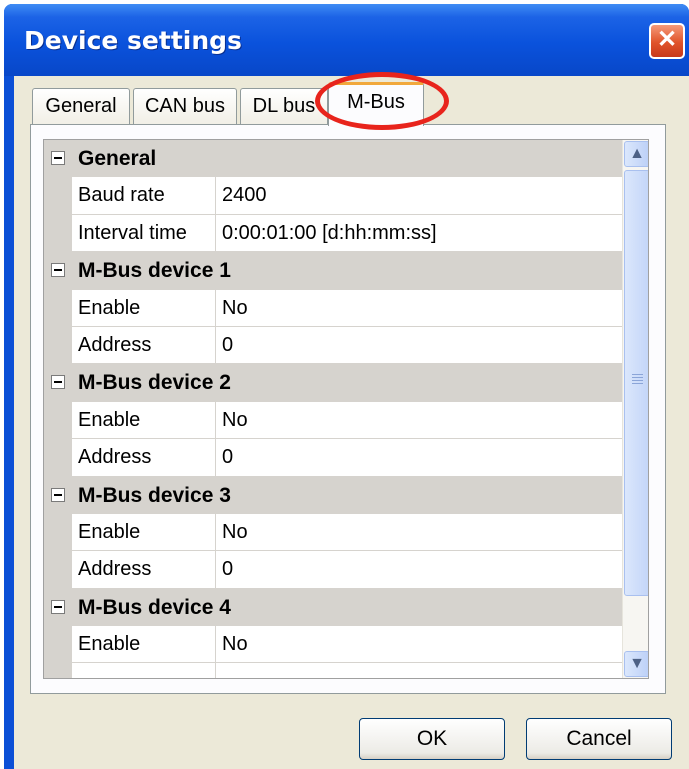  I want to click on chevron-up-icon: ▲, so click(637, 153).